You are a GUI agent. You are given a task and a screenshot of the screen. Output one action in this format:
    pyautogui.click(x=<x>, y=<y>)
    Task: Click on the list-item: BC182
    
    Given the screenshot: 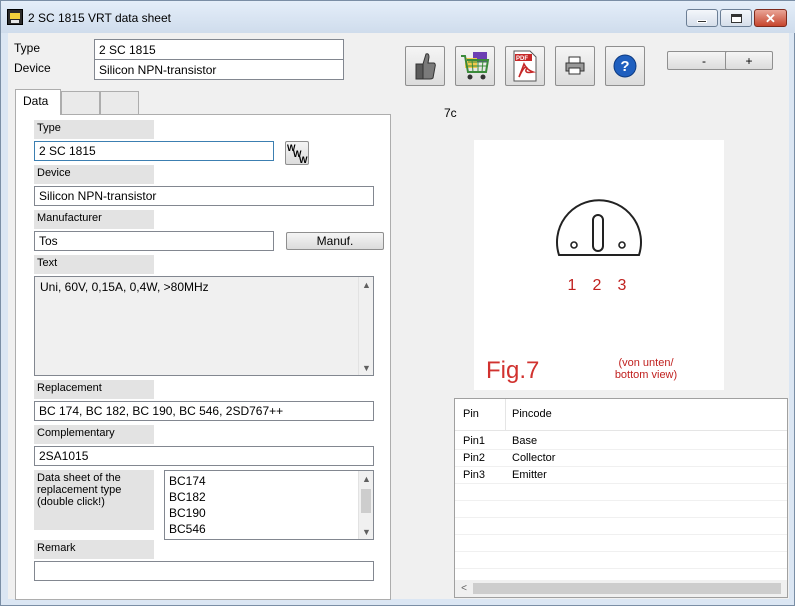 What is the action you would take?
    pyautogui.click(x=269, y=497)
    